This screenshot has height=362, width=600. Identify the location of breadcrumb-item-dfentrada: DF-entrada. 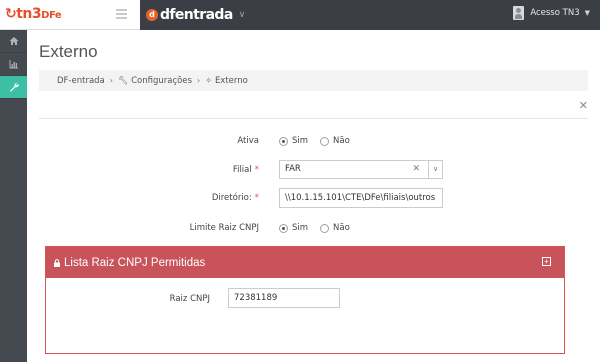
(81, 81).